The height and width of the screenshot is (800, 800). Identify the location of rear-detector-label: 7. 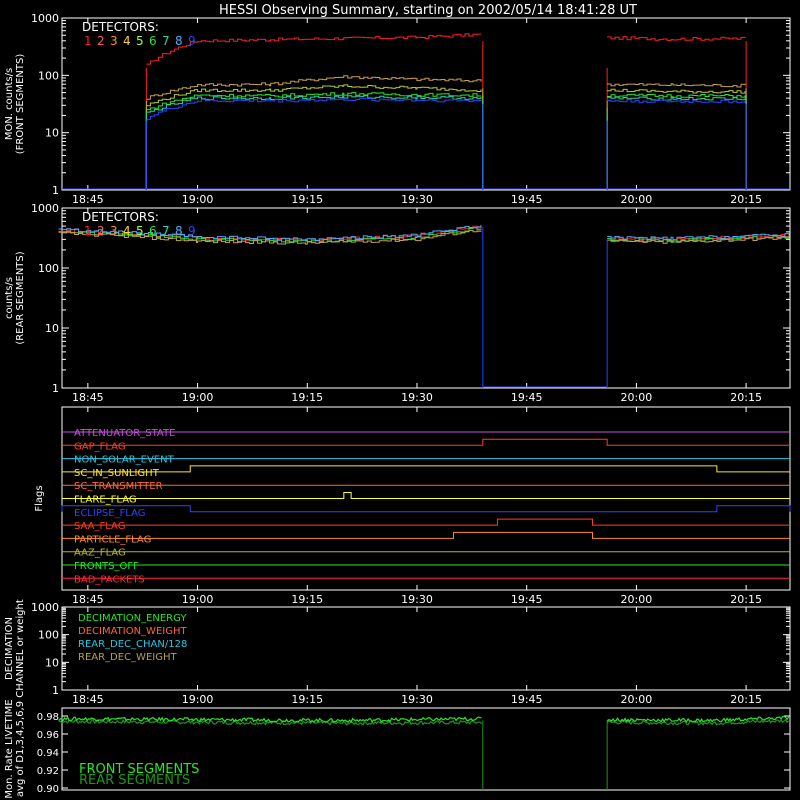
(166, 231).